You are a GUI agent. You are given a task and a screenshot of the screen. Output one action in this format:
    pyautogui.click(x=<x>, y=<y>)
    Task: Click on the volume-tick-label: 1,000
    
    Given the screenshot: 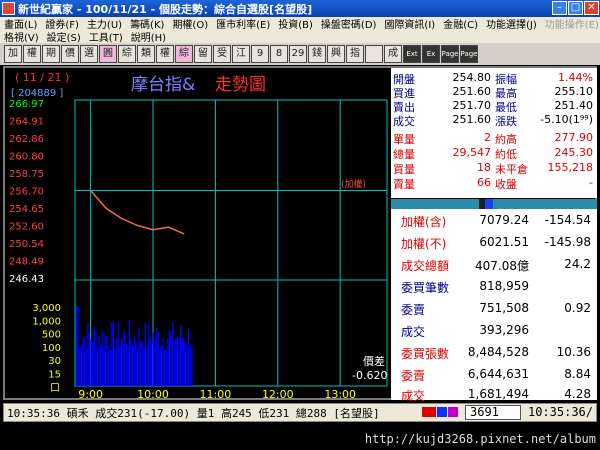 What is the action you would take?
    pyautogui.click(x=46, y=321)
    